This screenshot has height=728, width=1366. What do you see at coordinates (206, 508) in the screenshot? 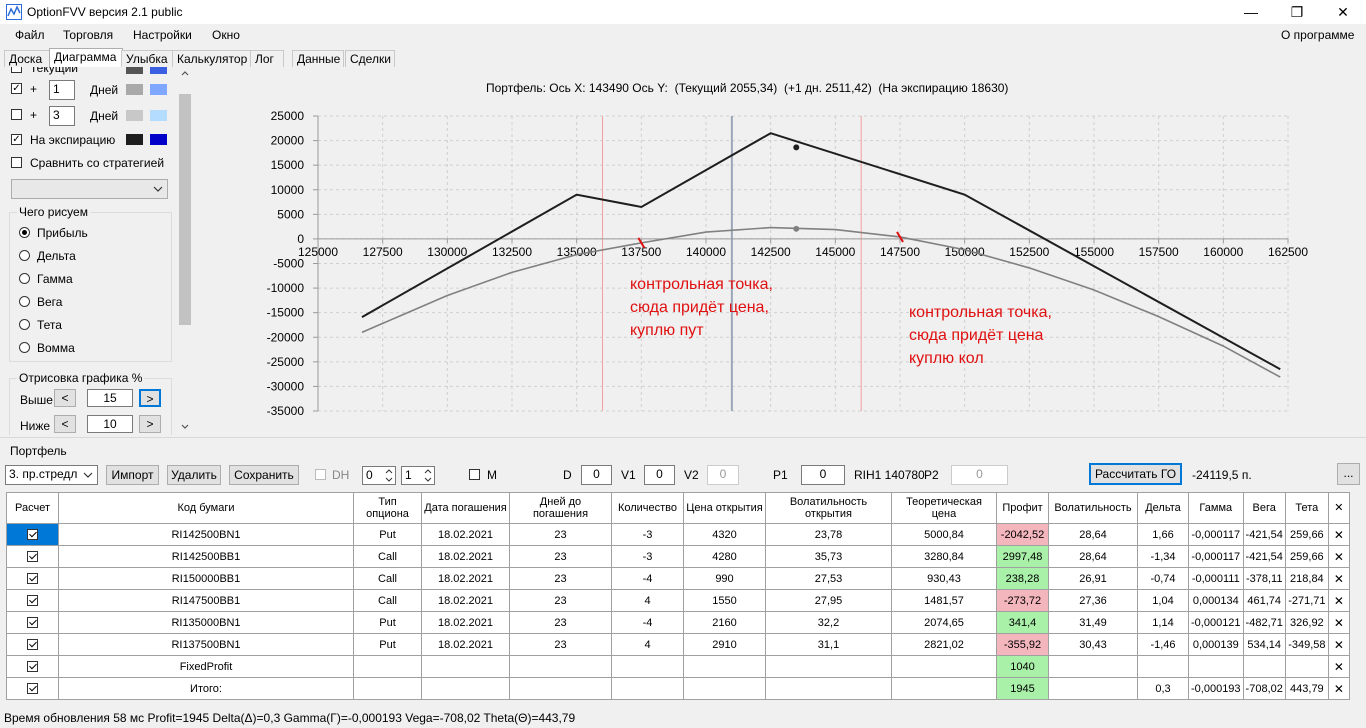
I see `col-header: Код бумаги` at bounding box center [206, 508].